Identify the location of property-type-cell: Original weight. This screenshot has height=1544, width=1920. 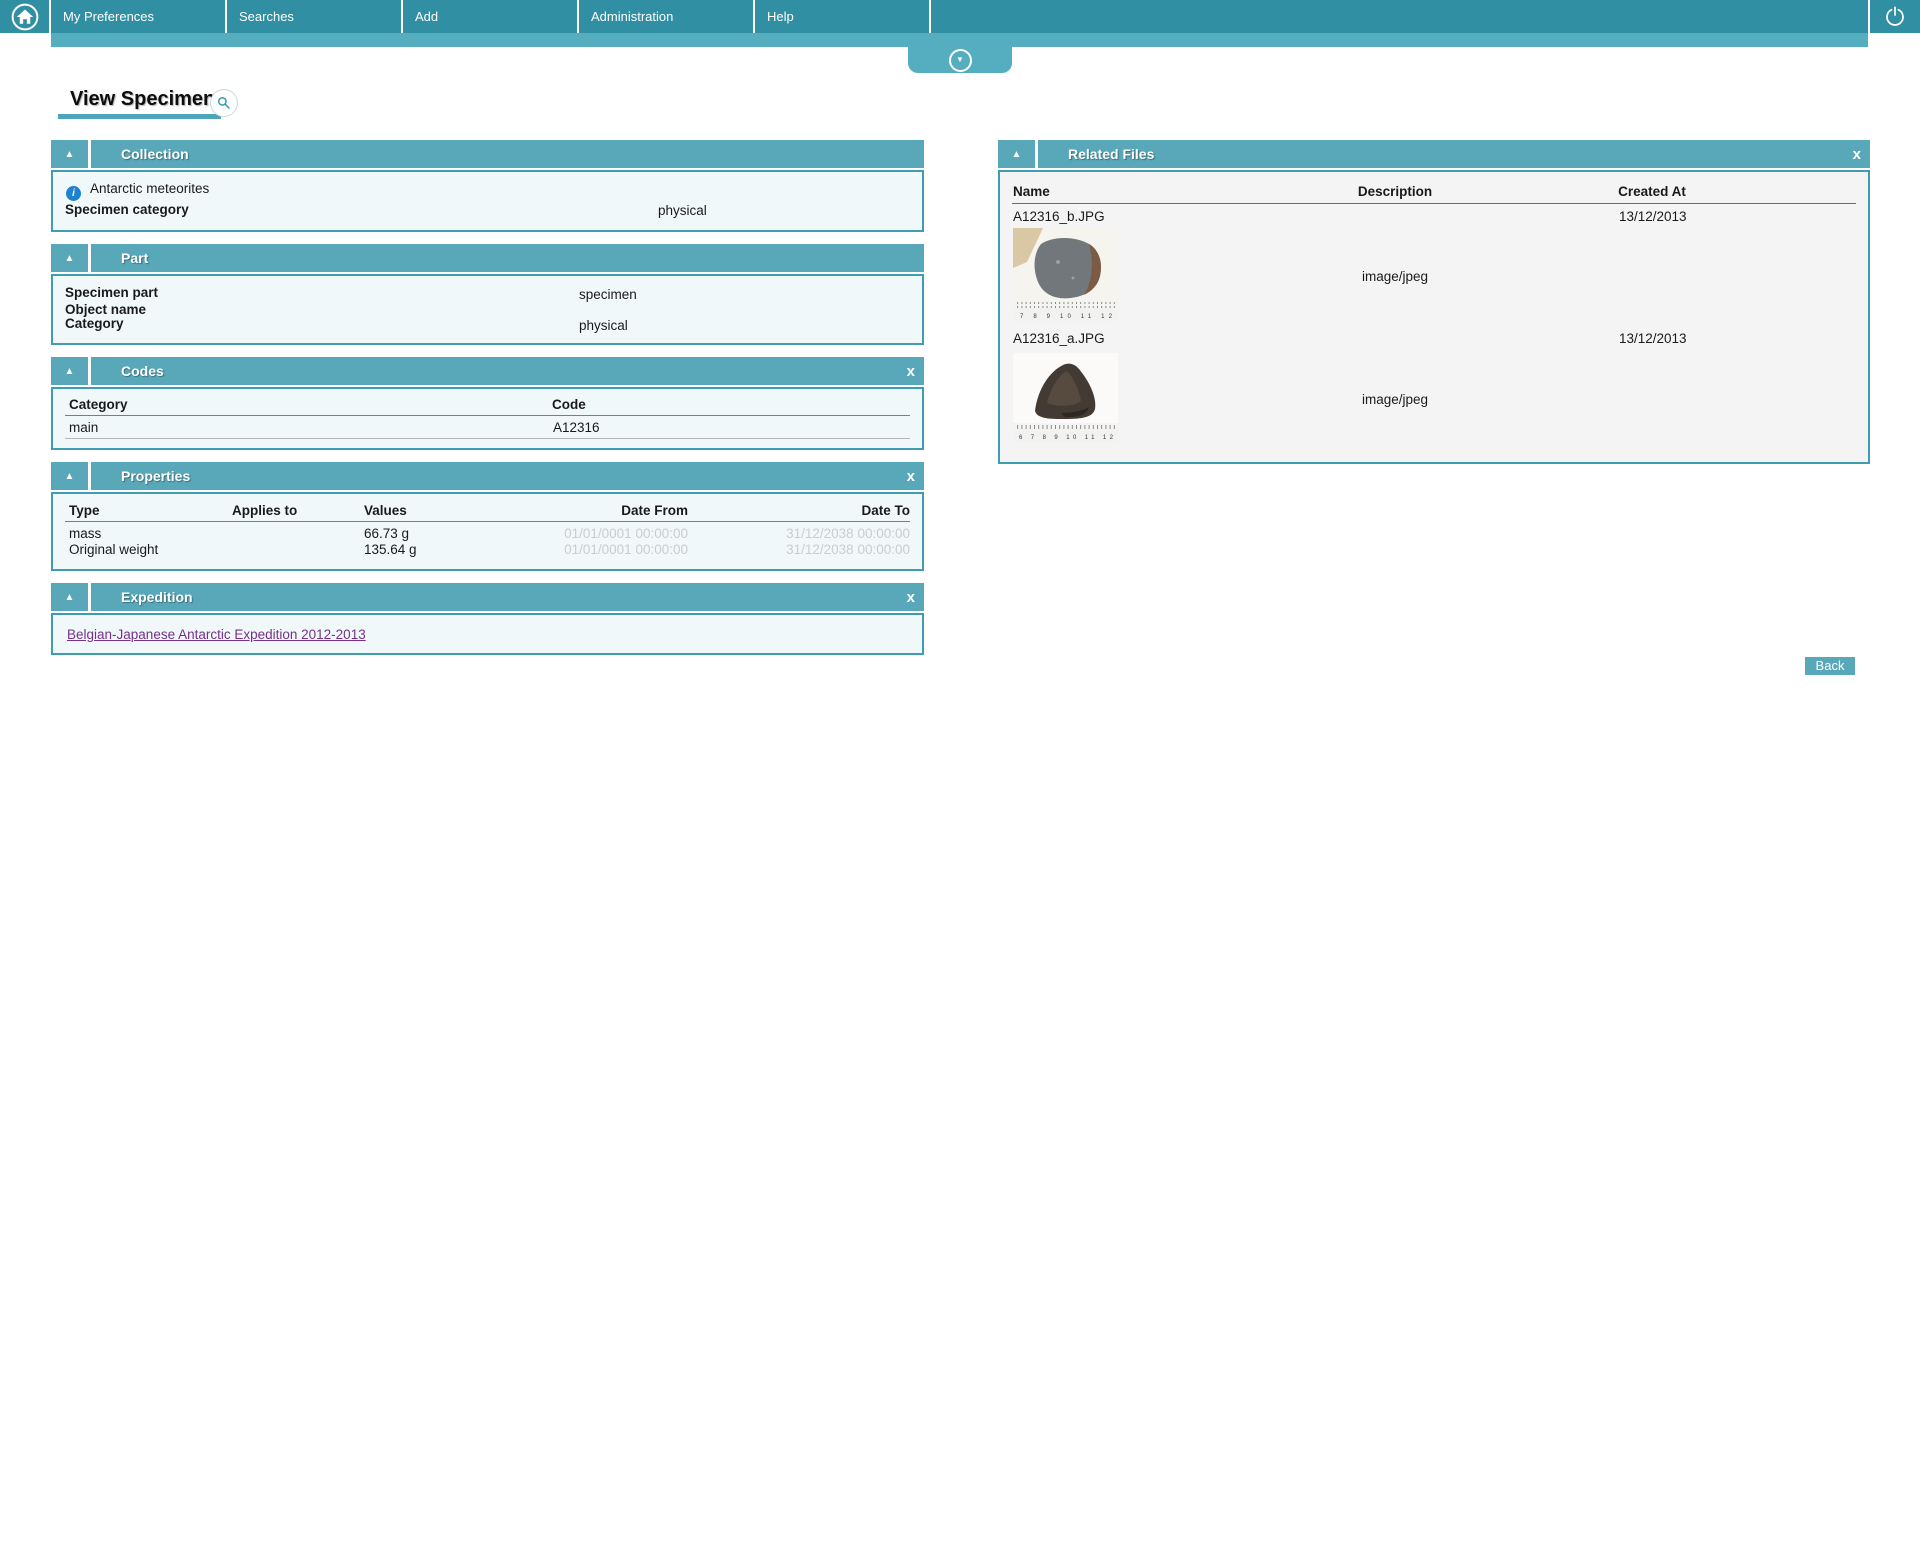
(114, 549).